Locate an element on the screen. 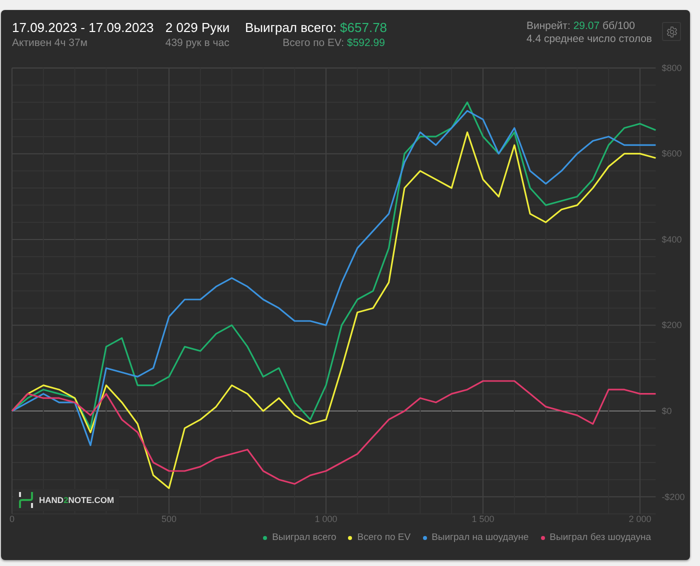 The image size is (700, 566). hands-rate: 439 рук в час is located at coordinates (197, 43).